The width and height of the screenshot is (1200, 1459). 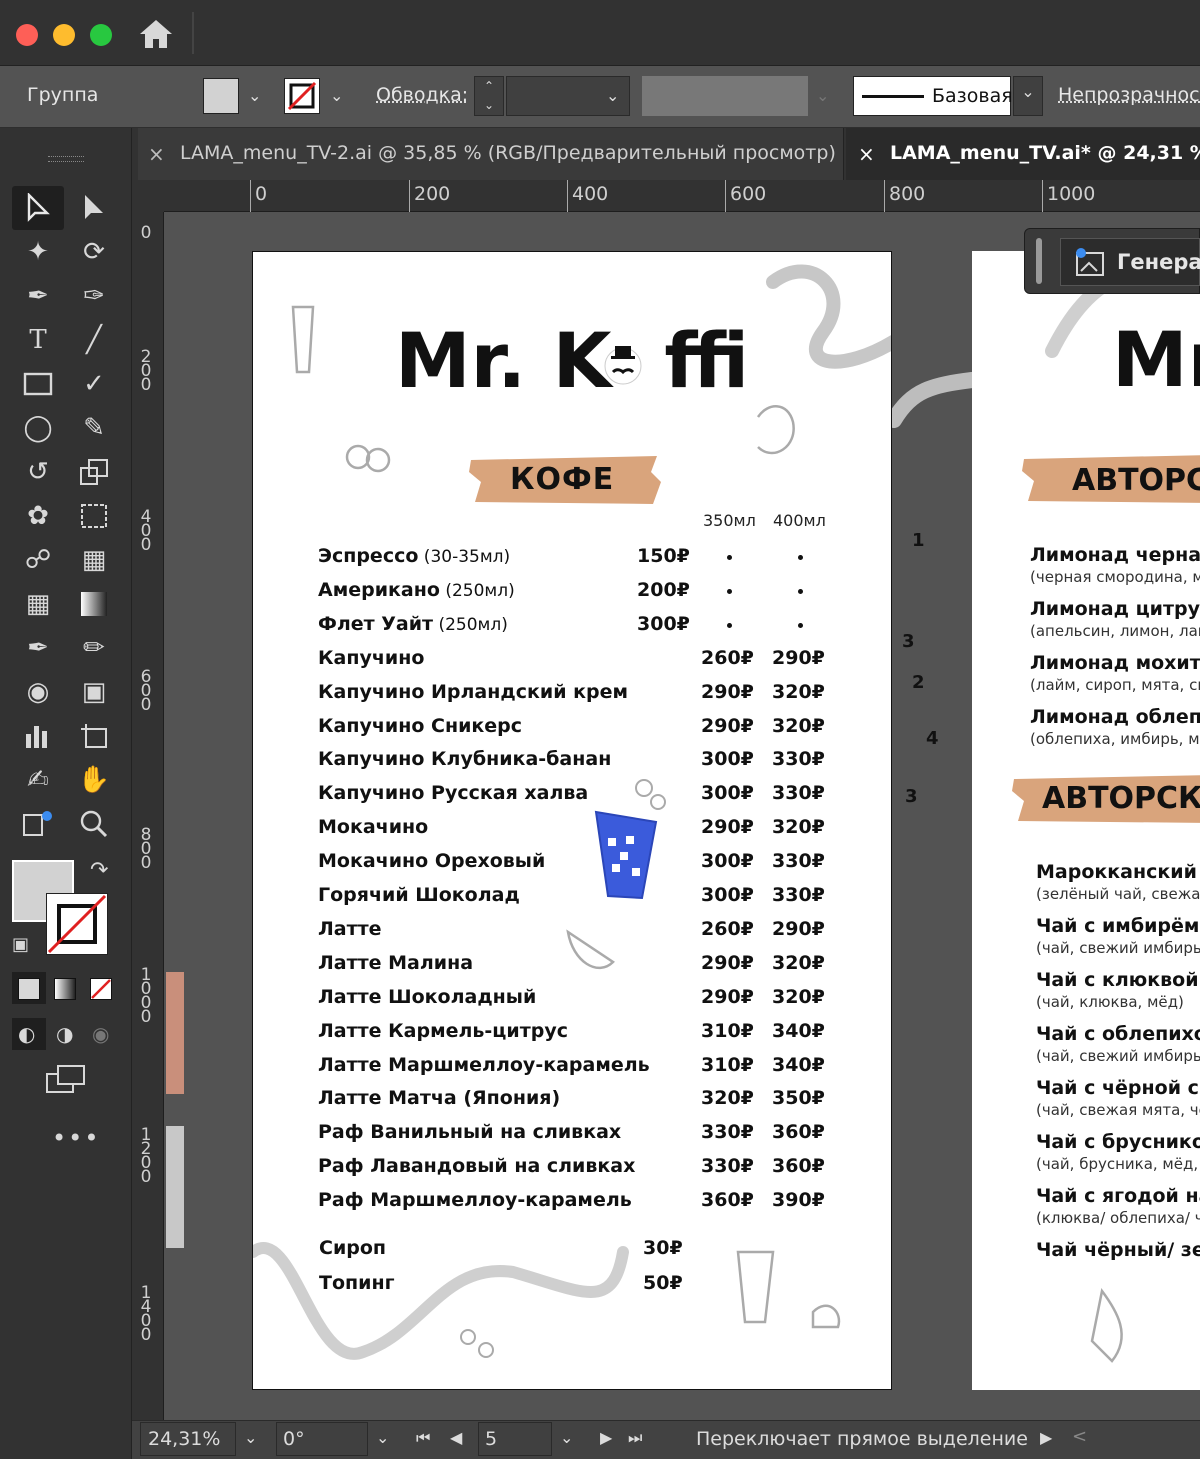 I want to click on column-graph-tool-icon, so click(x=38, y=736).